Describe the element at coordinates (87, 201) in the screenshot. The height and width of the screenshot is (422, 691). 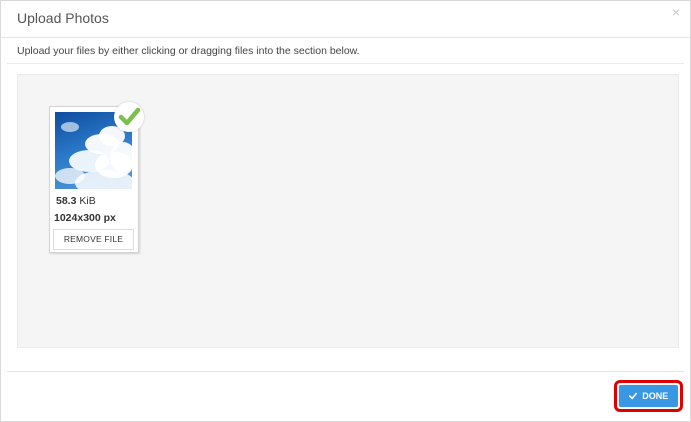
I see `file-size-unit: KiB` at that location.